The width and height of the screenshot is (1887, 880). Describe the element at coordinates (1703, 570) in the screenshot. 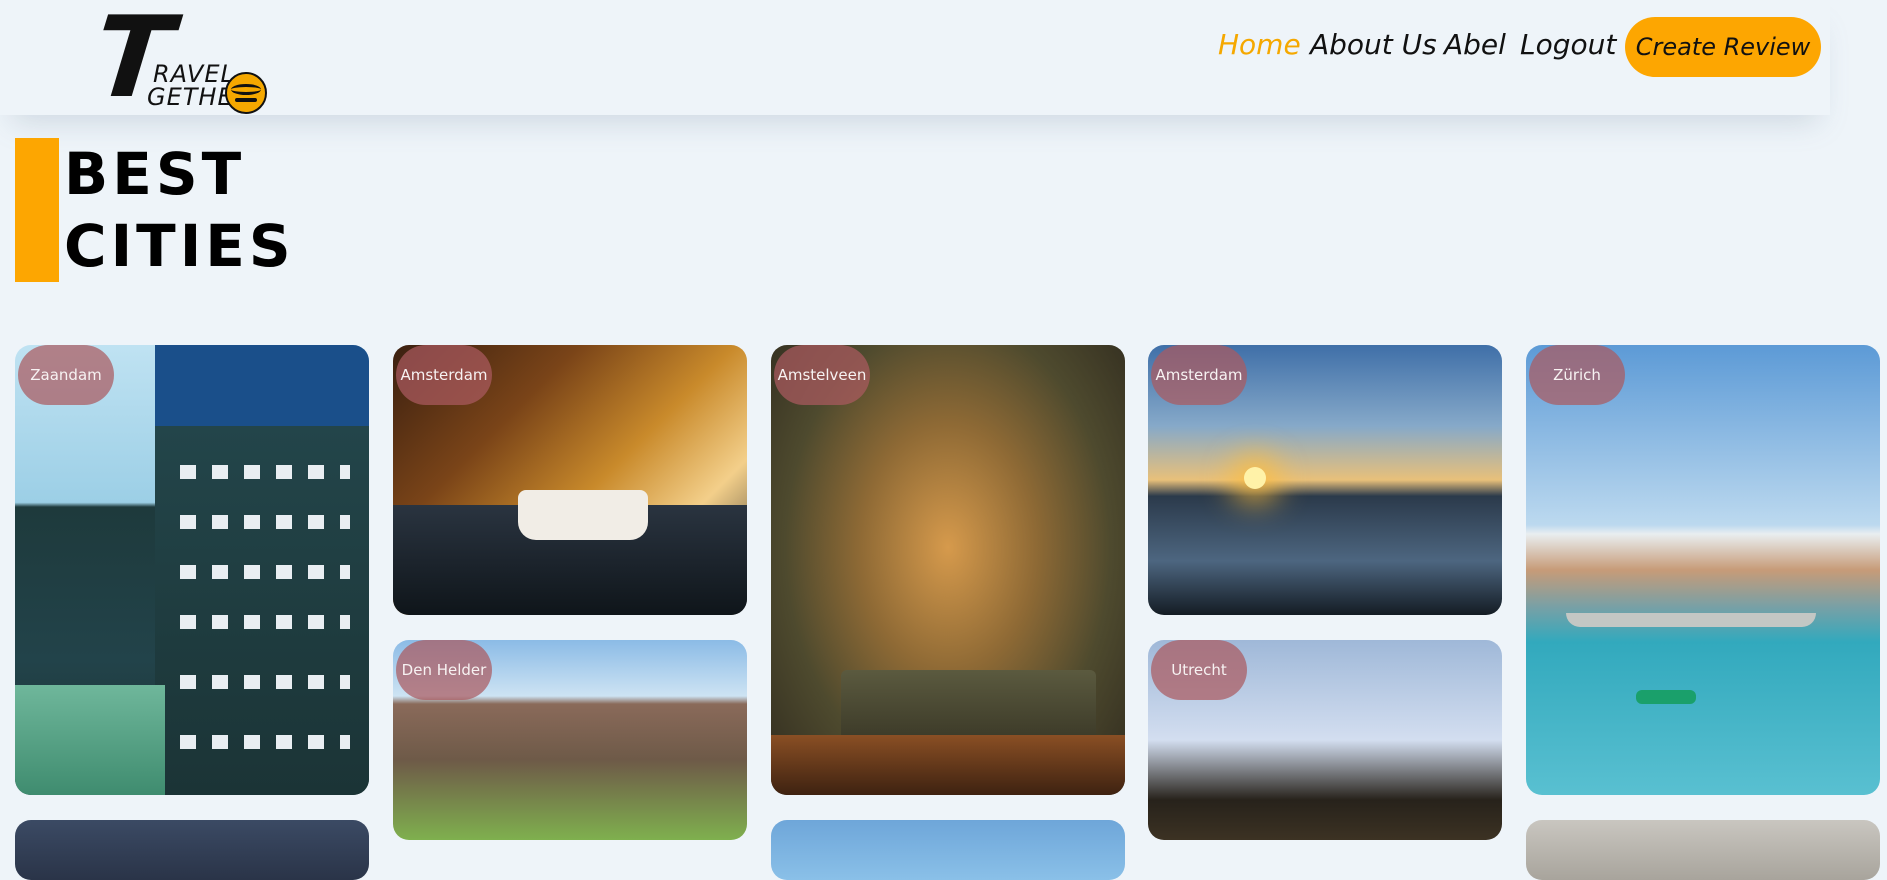

I see `city-card: Zürich` at that location.